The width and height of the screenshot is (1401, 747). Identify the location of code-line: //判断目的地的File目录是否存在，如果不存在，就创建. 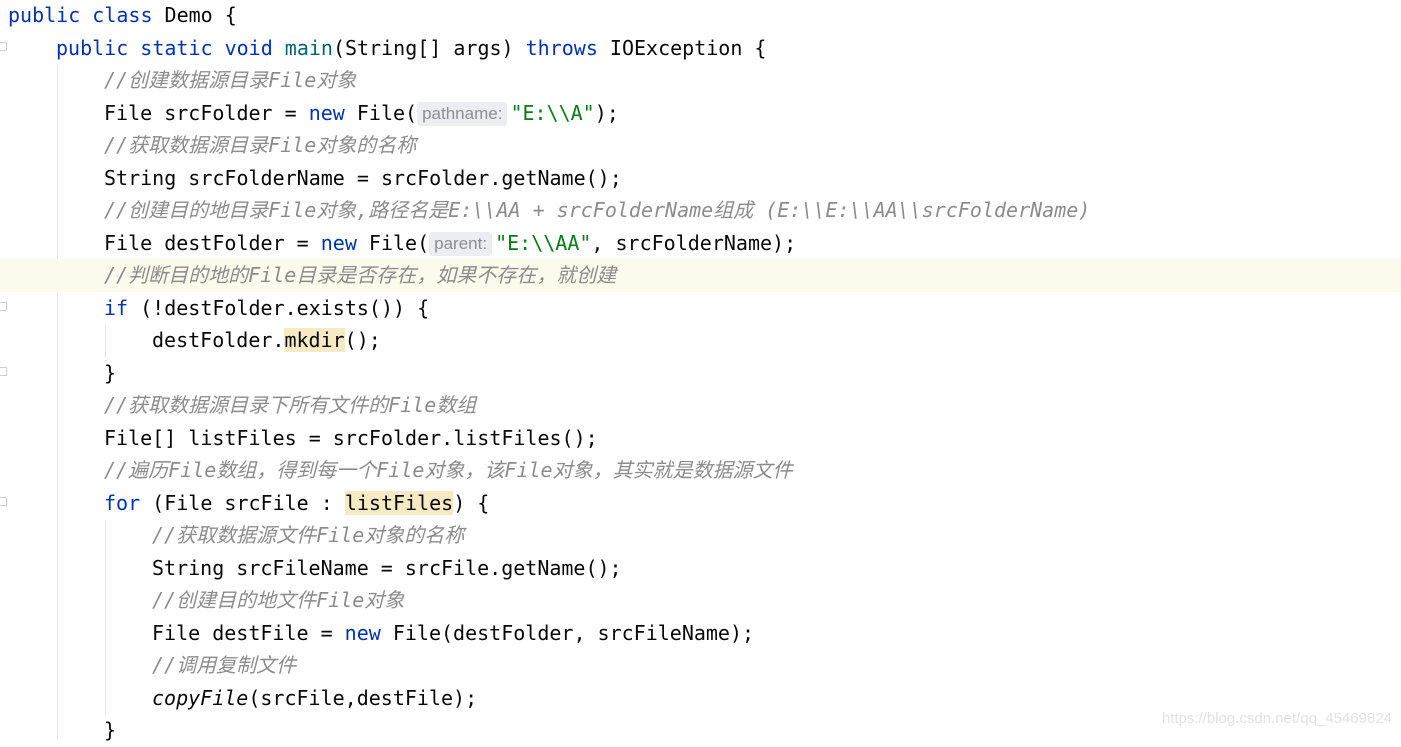
(700, 275).